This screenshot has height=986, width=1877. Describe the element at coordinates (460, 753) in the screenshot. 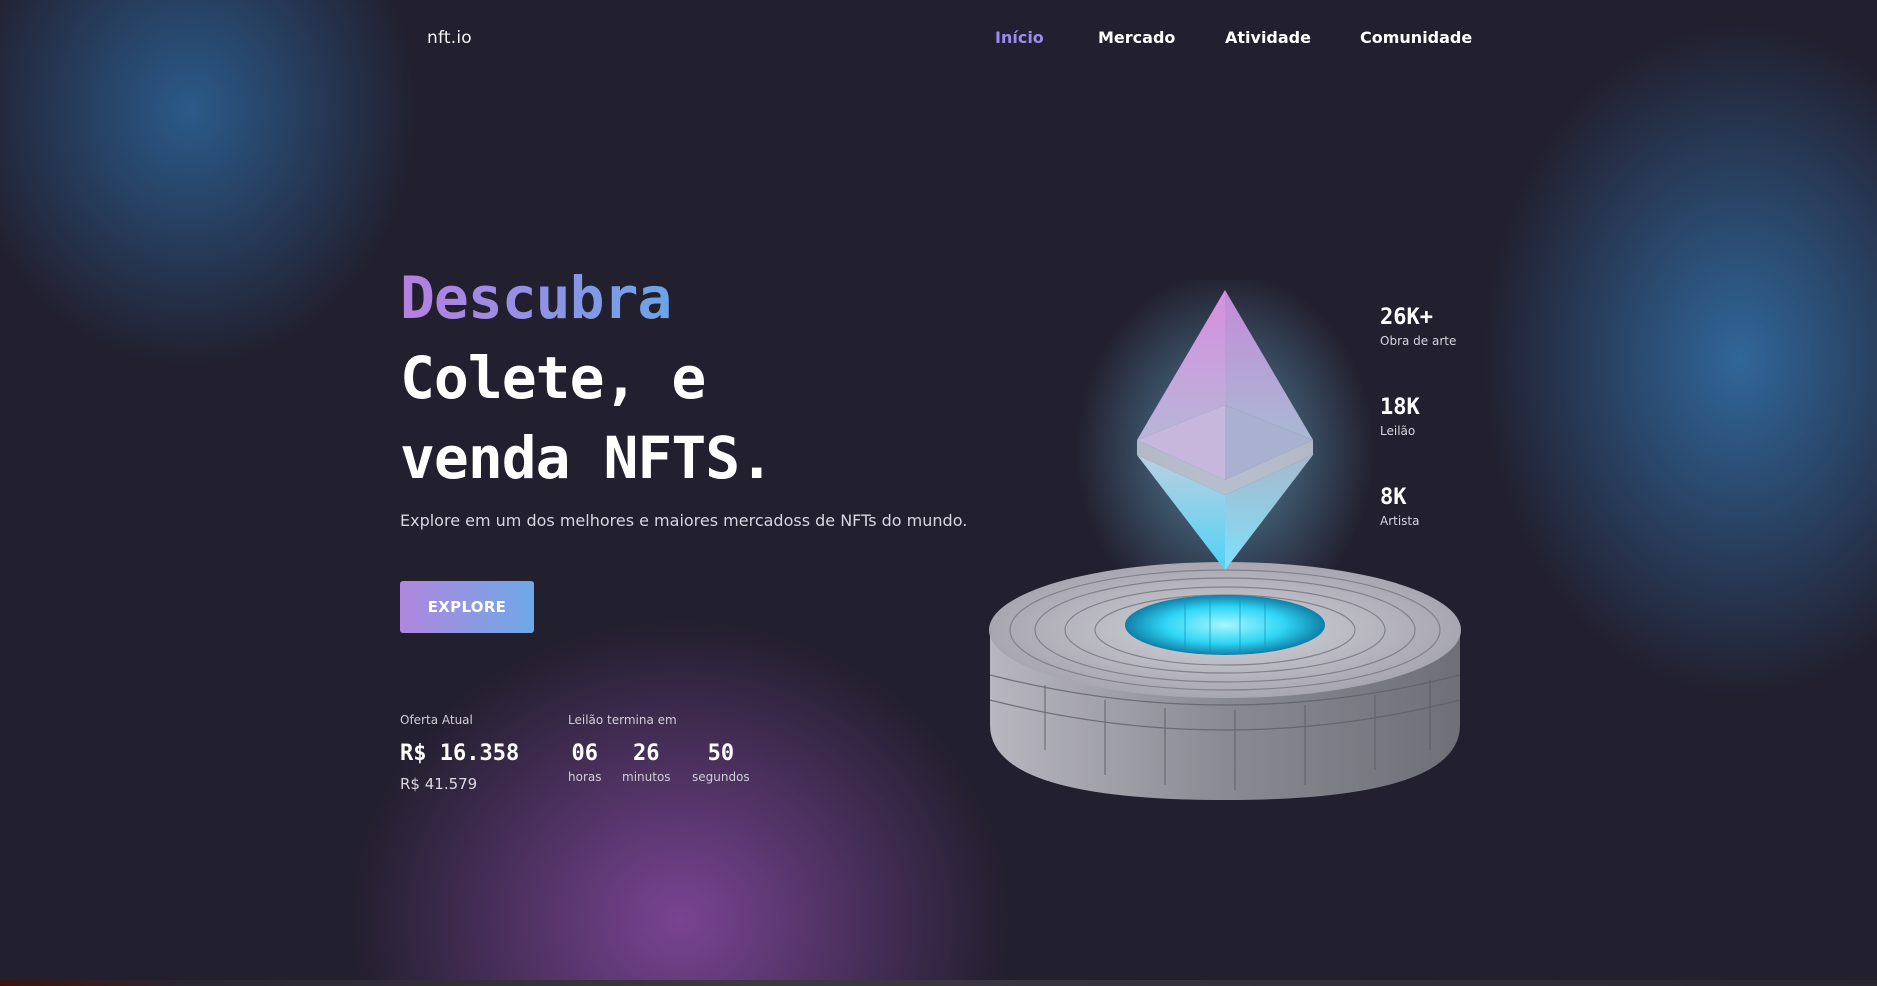

I see `current-bid-value: R$ 16.358` at that location.